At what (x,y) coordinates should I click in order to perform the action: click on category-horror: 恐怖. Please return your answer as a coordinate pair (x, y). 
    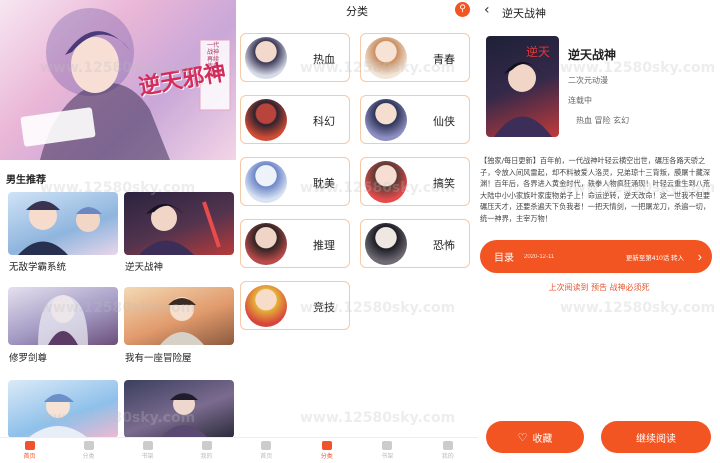
    Looking at the image, I should click on (415, 243).